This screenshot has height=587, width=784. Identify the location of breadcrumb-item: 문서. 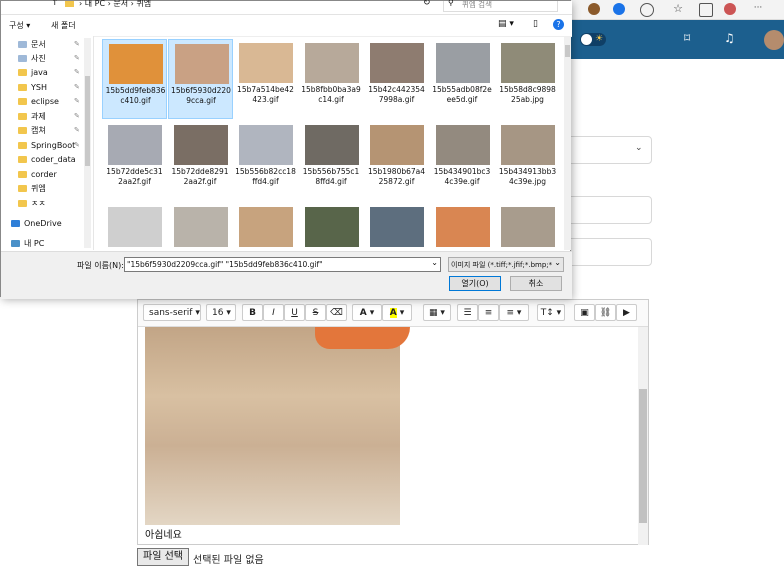
(120, 4).